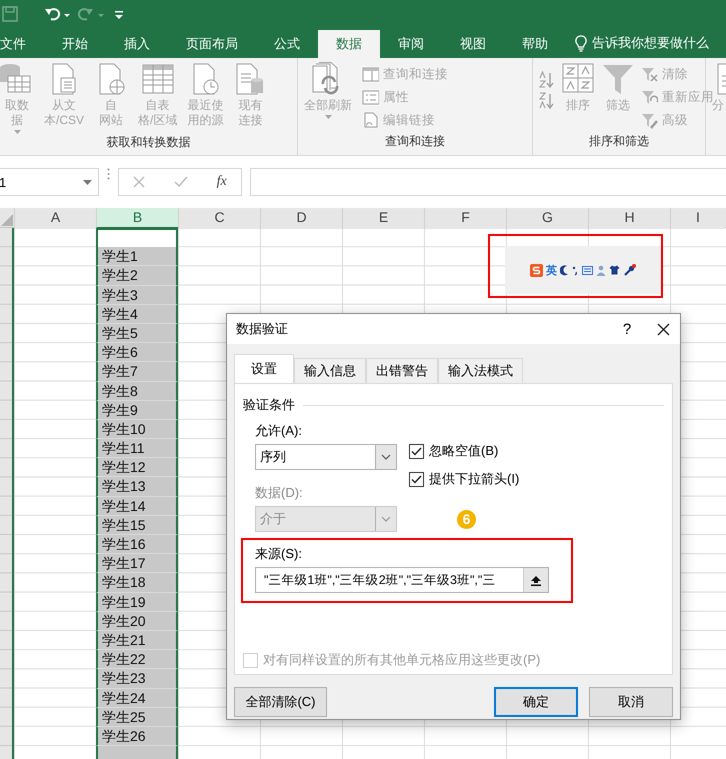 This screenshot has height=759, width=726. What do you see at coordinates (370, 74) in the screenshot?
I see `query-pane-icon` at bounding box center [370, 74].